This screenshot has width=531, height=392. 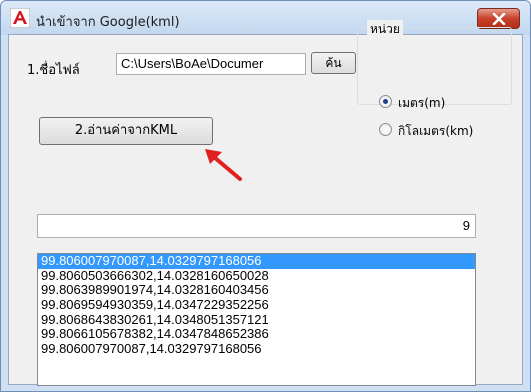 I want to click on close-button, so click(x=498, y=18).